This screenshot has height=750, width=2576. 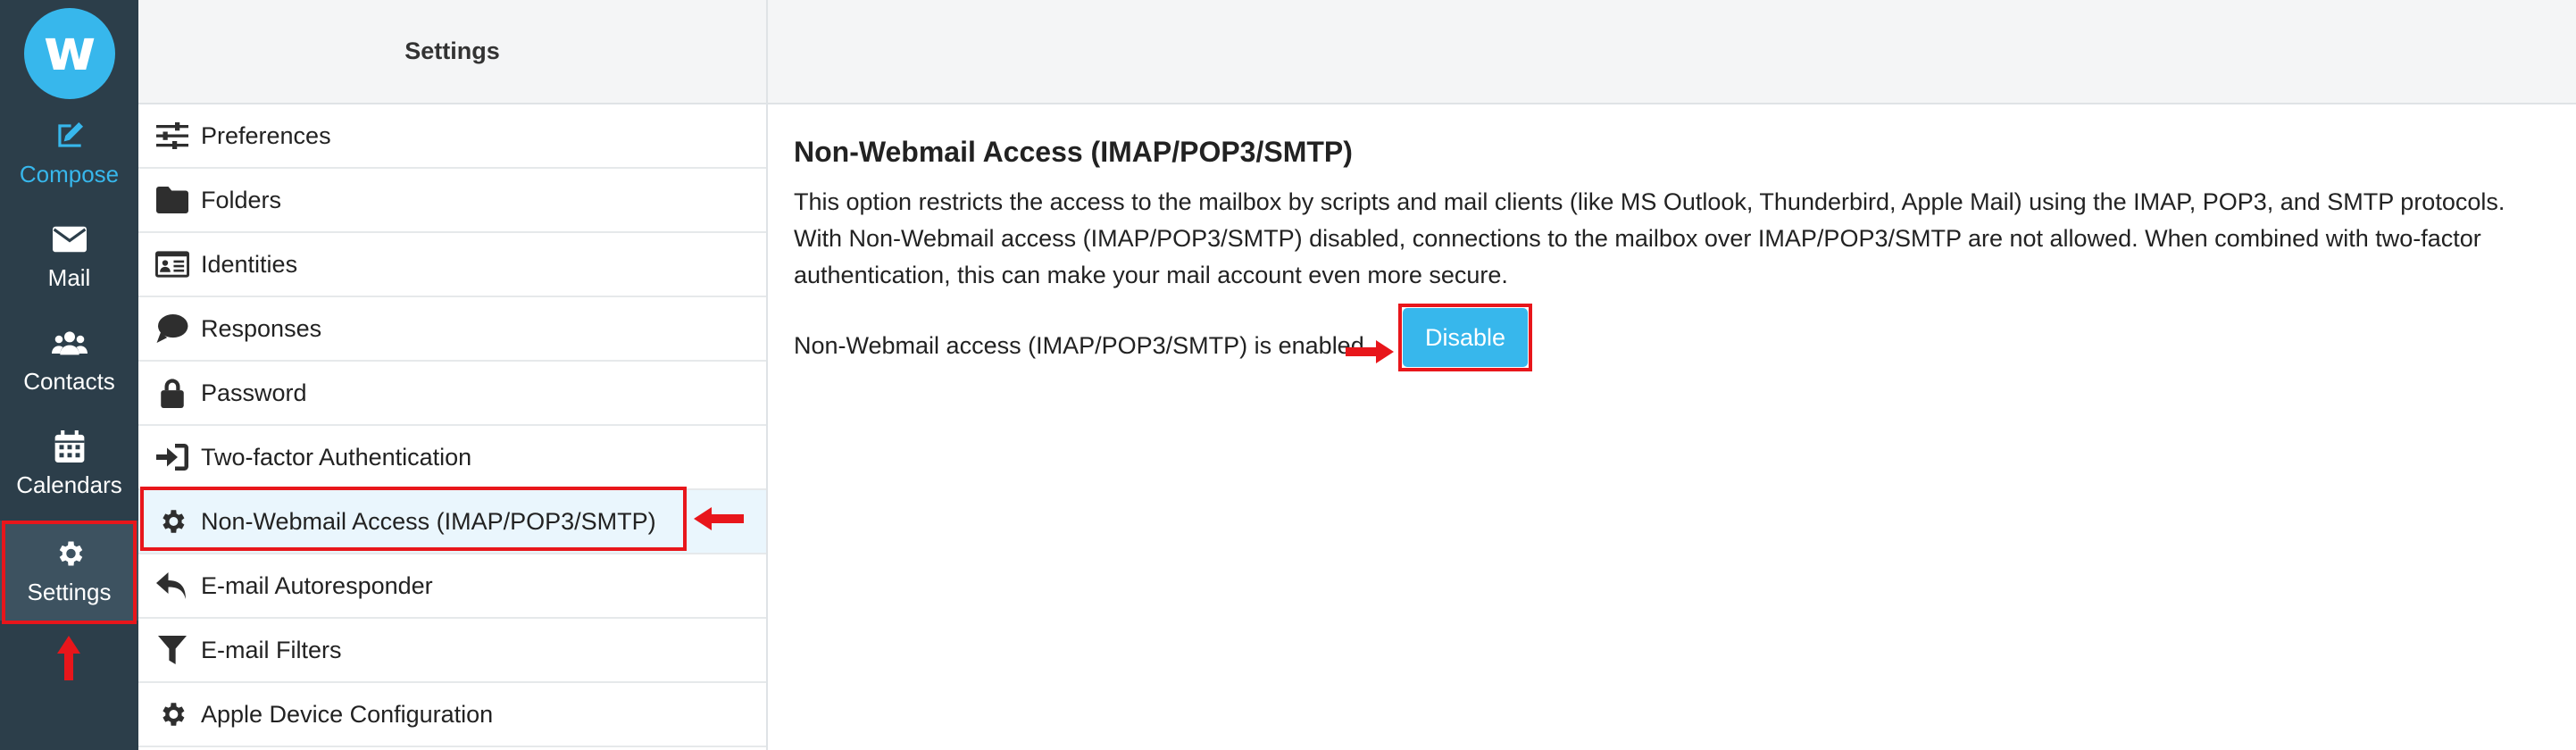 What do you see at coordinates (347, 714) in the screenshot?
I see `settings-item-label: Apple Device Configuration` at bounding box center [347, 714].